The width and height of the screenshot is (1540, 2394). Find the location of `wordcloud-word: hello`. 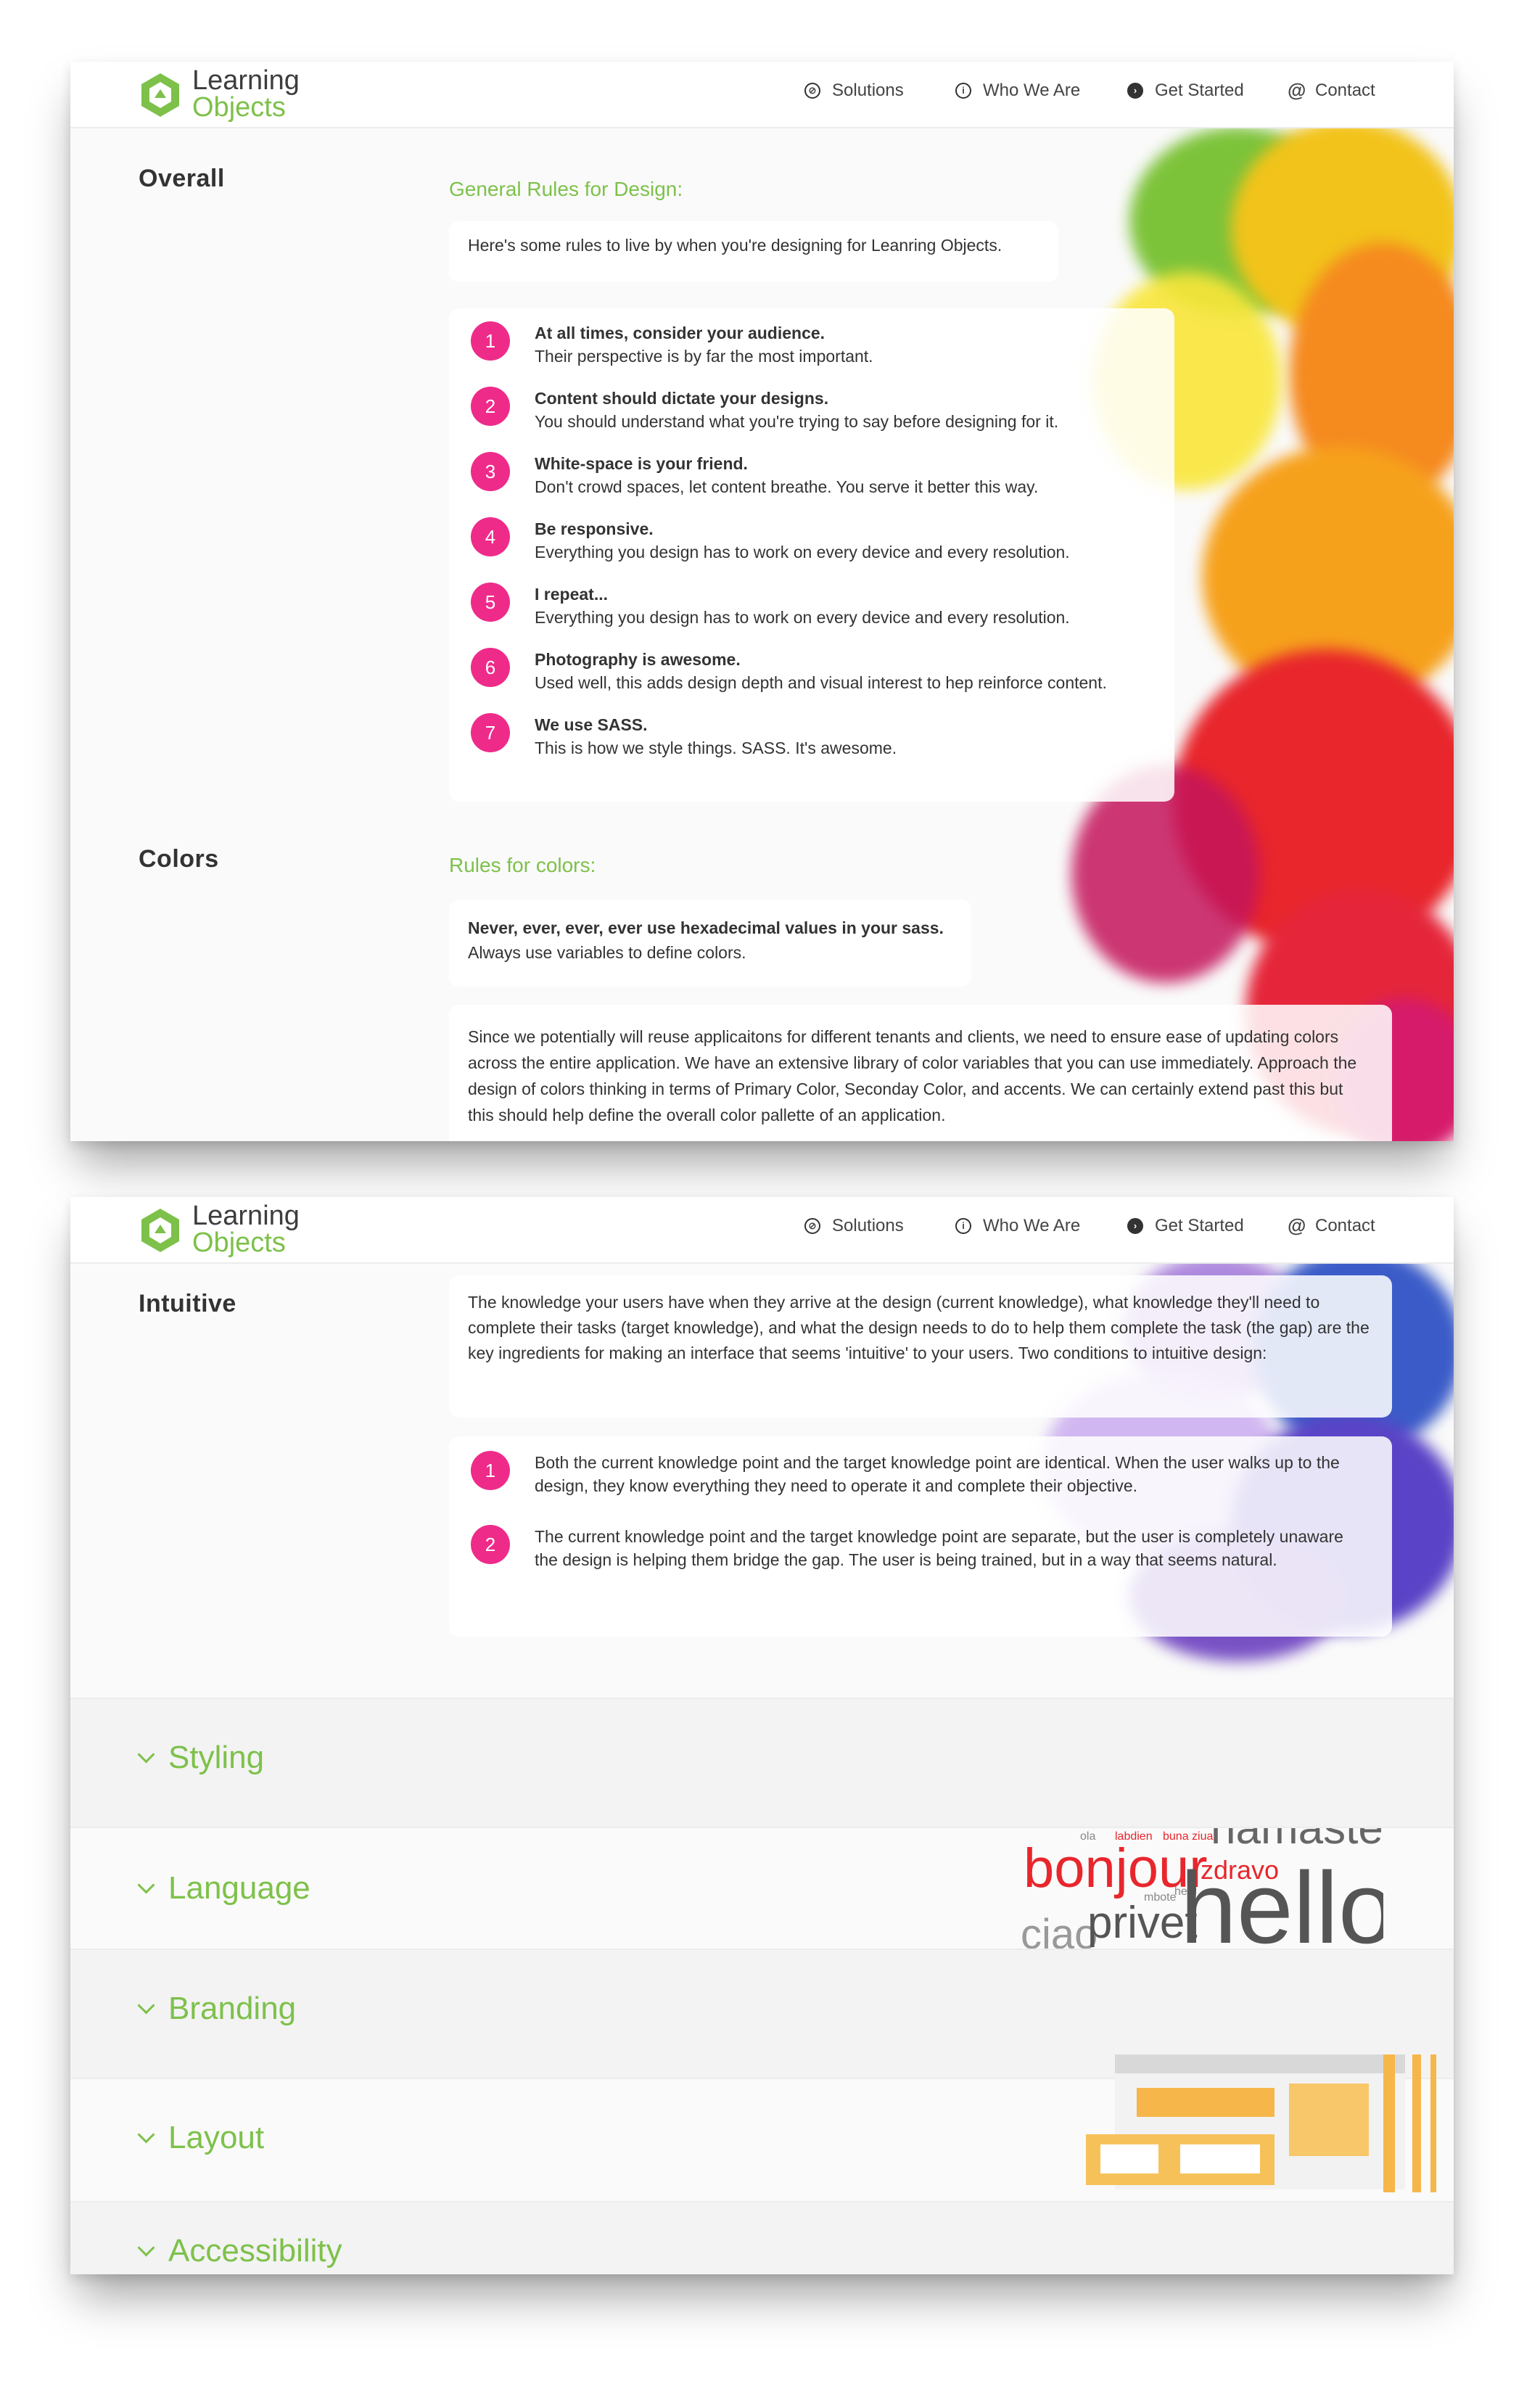

wordcloud-word: hello is located at coordinates (1281, 1901).